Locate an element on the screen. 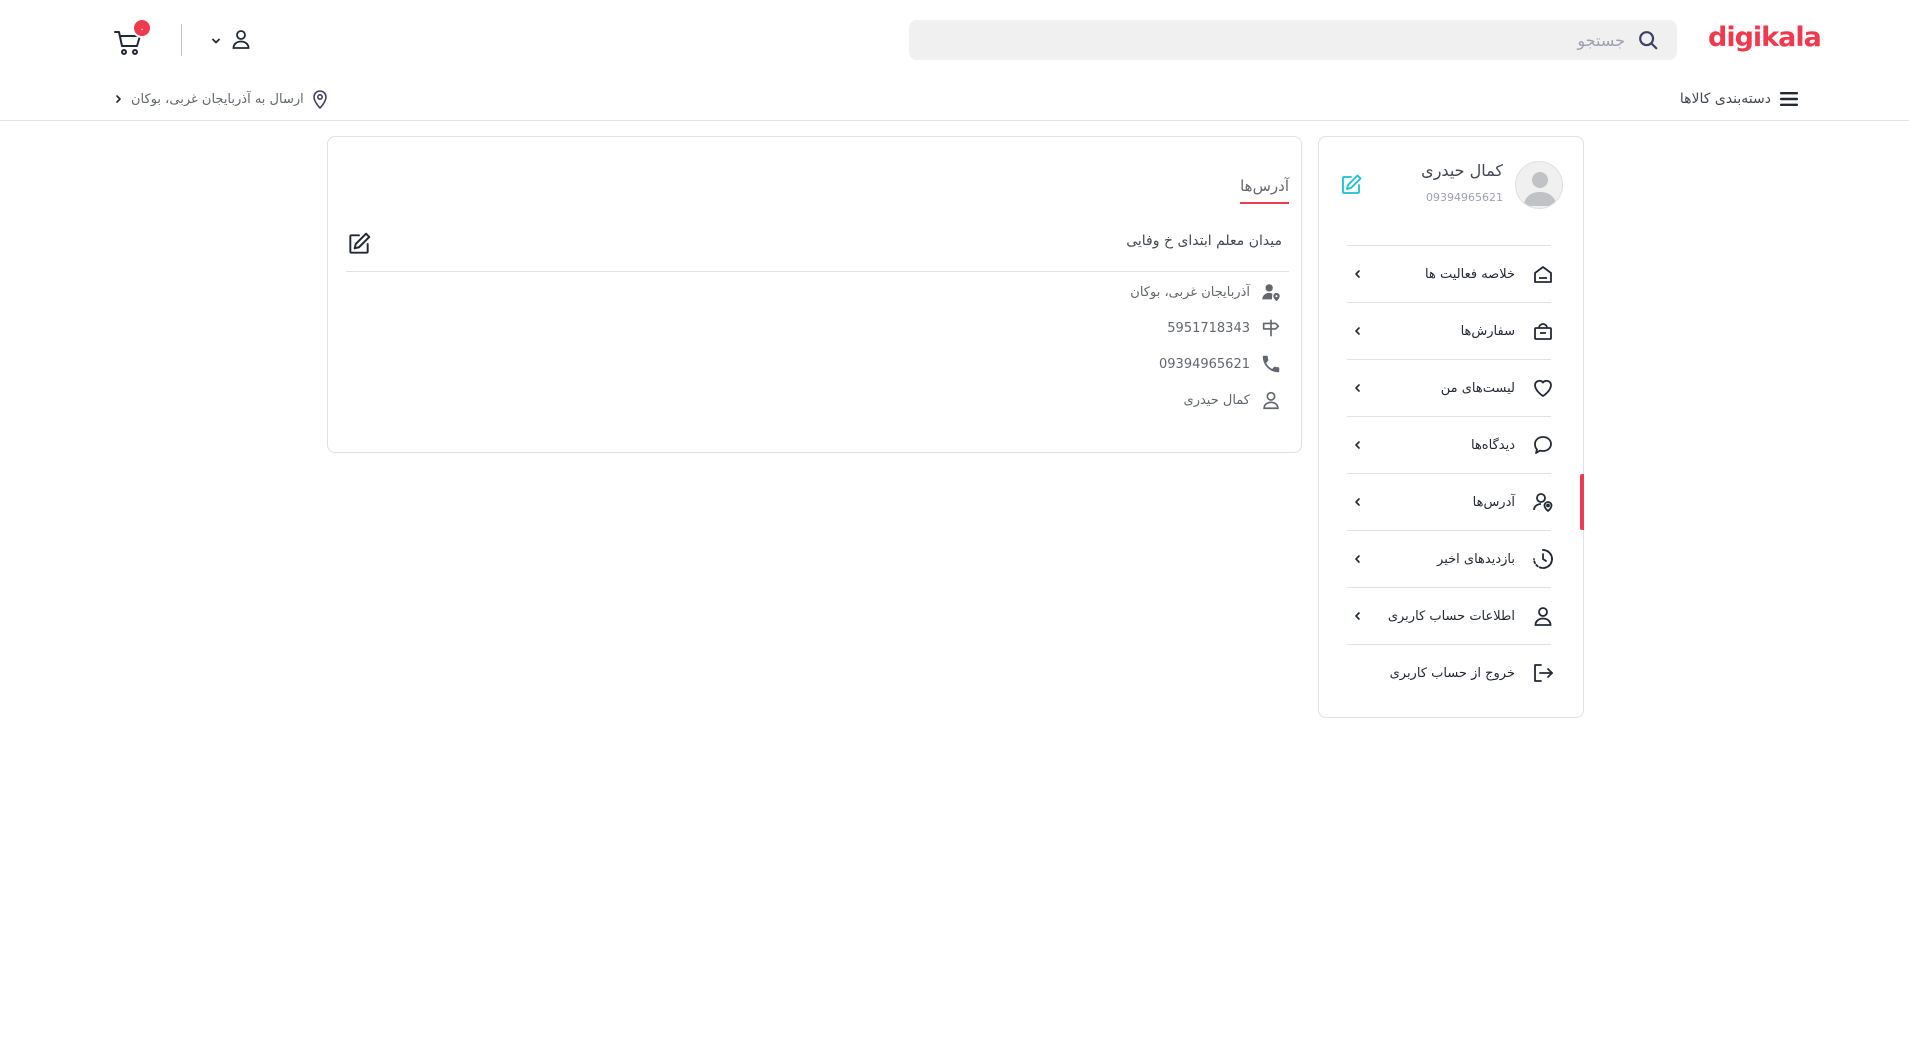 This screenshot has height=1048, width=1909. profile-phone: 09394965621 is located at coordinates (1464, 197).